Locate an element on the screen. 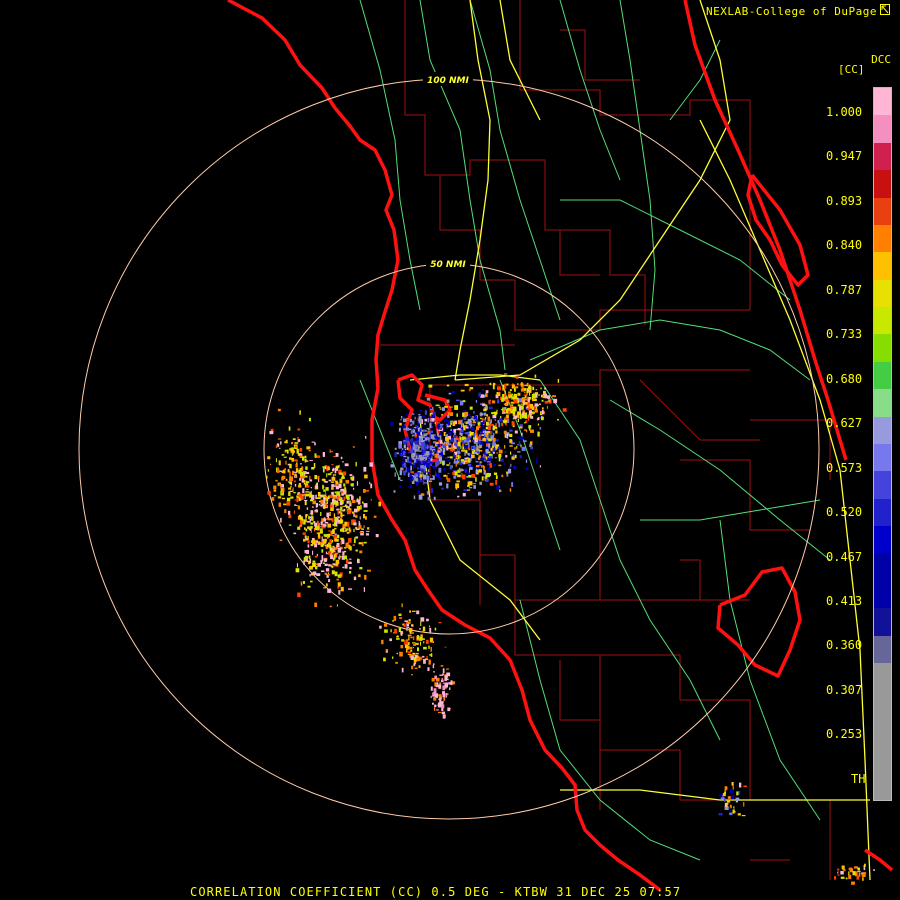  color-scale-bar is located at coordinates (882, 444).